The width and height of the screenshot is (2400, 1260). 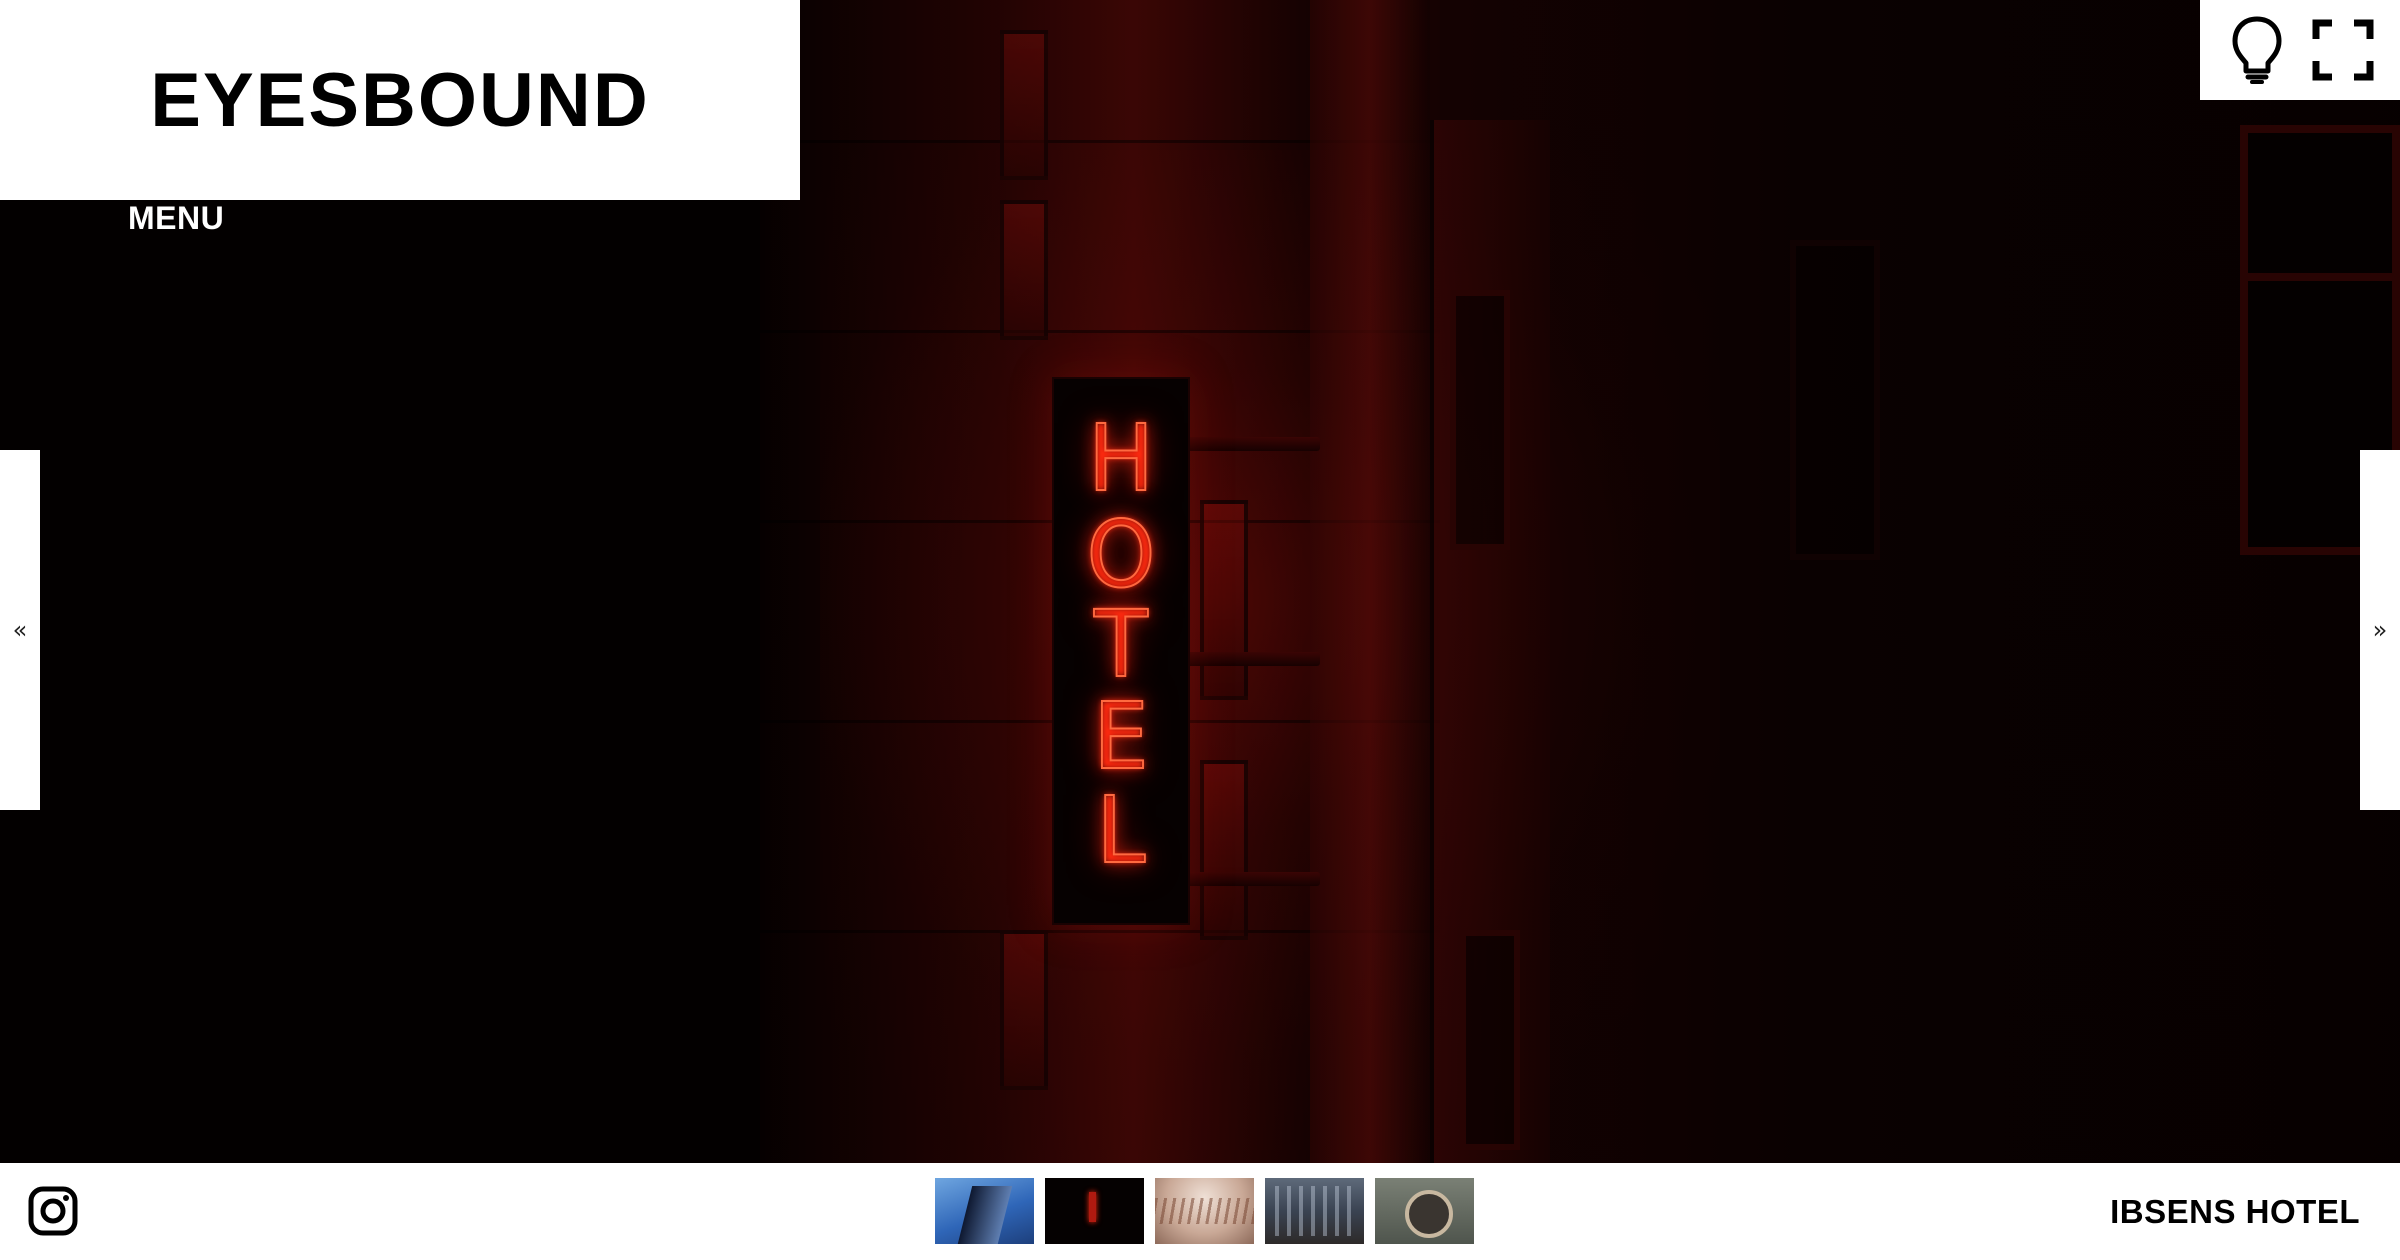 What do you see at coordinates (2343, 50) in the screenshot?
I see `fullscreen-icon` at bounding box center [2343, 50].